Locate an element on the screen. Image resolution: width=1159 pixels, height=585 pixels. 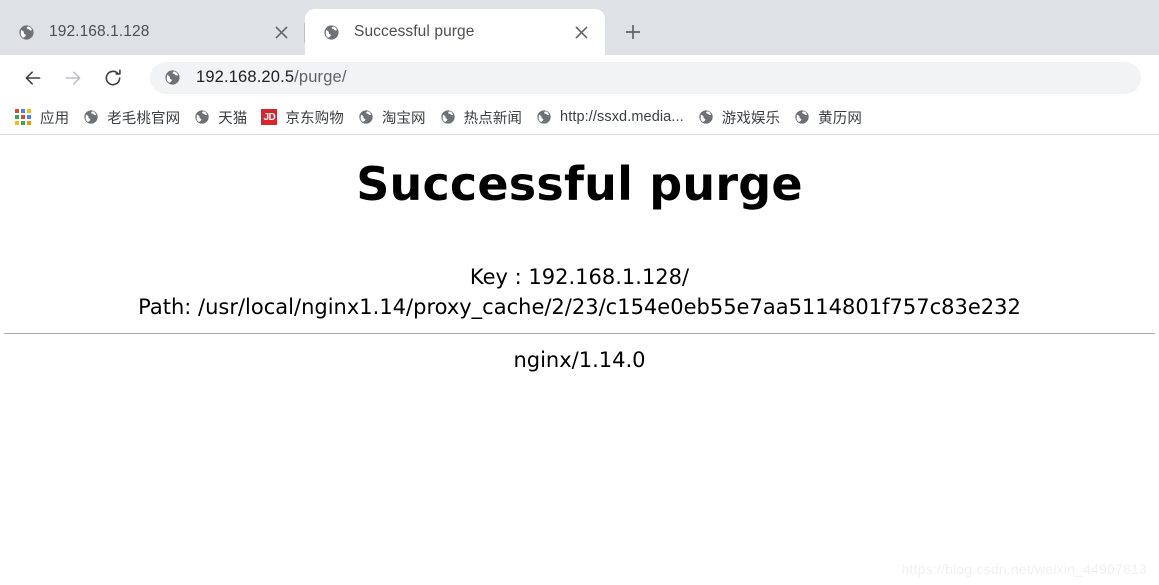
new-tab-button is located at coordinates (633, 32).